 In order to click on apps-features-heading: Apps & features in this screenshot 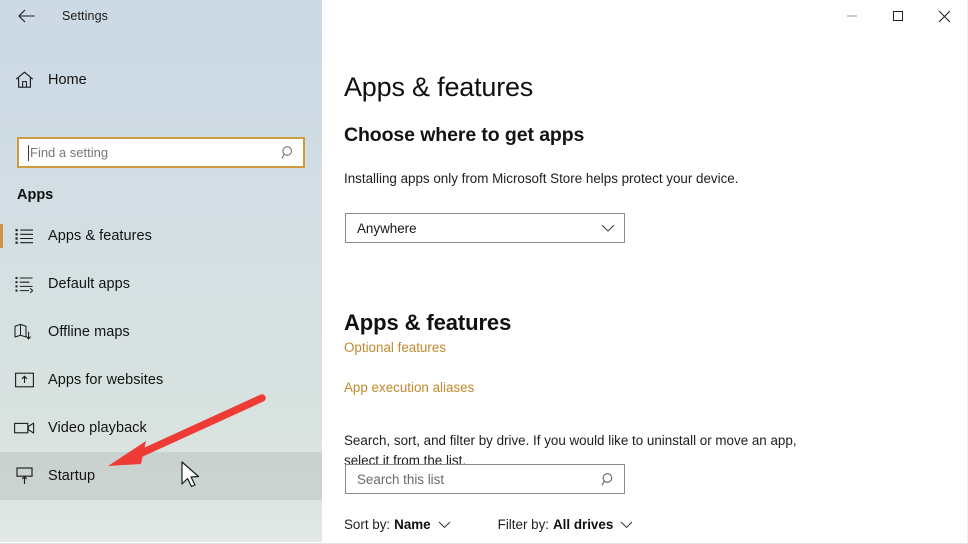, I will do `click(428, 323)`.